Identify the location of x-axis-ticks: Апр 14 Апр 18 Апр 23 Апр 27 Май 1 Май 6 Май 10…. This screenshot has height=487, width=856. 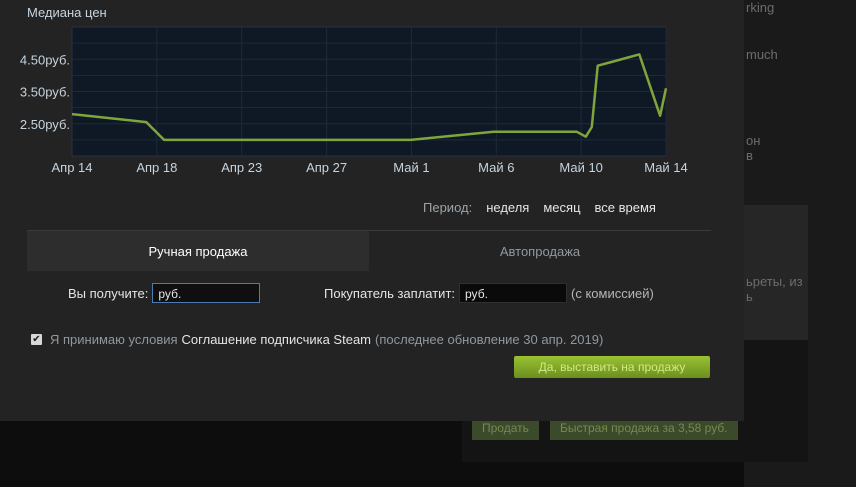
(369, 167).